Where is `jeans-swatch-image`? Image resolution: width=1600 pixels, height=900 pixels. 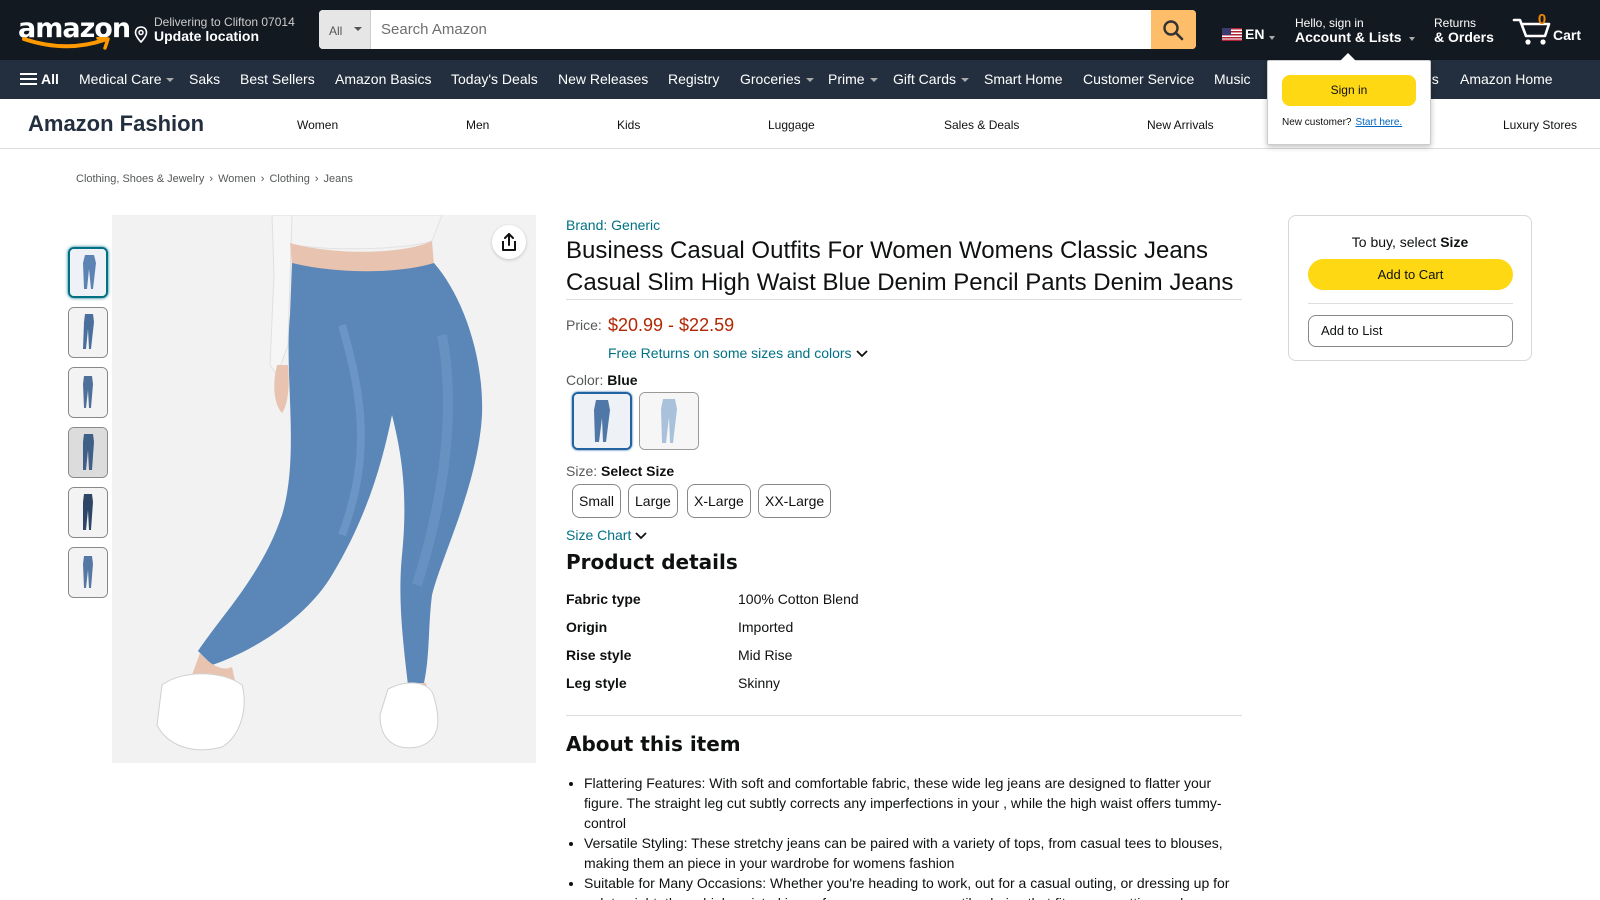
jeans-swatch-image is located at coordinates (669, 421).